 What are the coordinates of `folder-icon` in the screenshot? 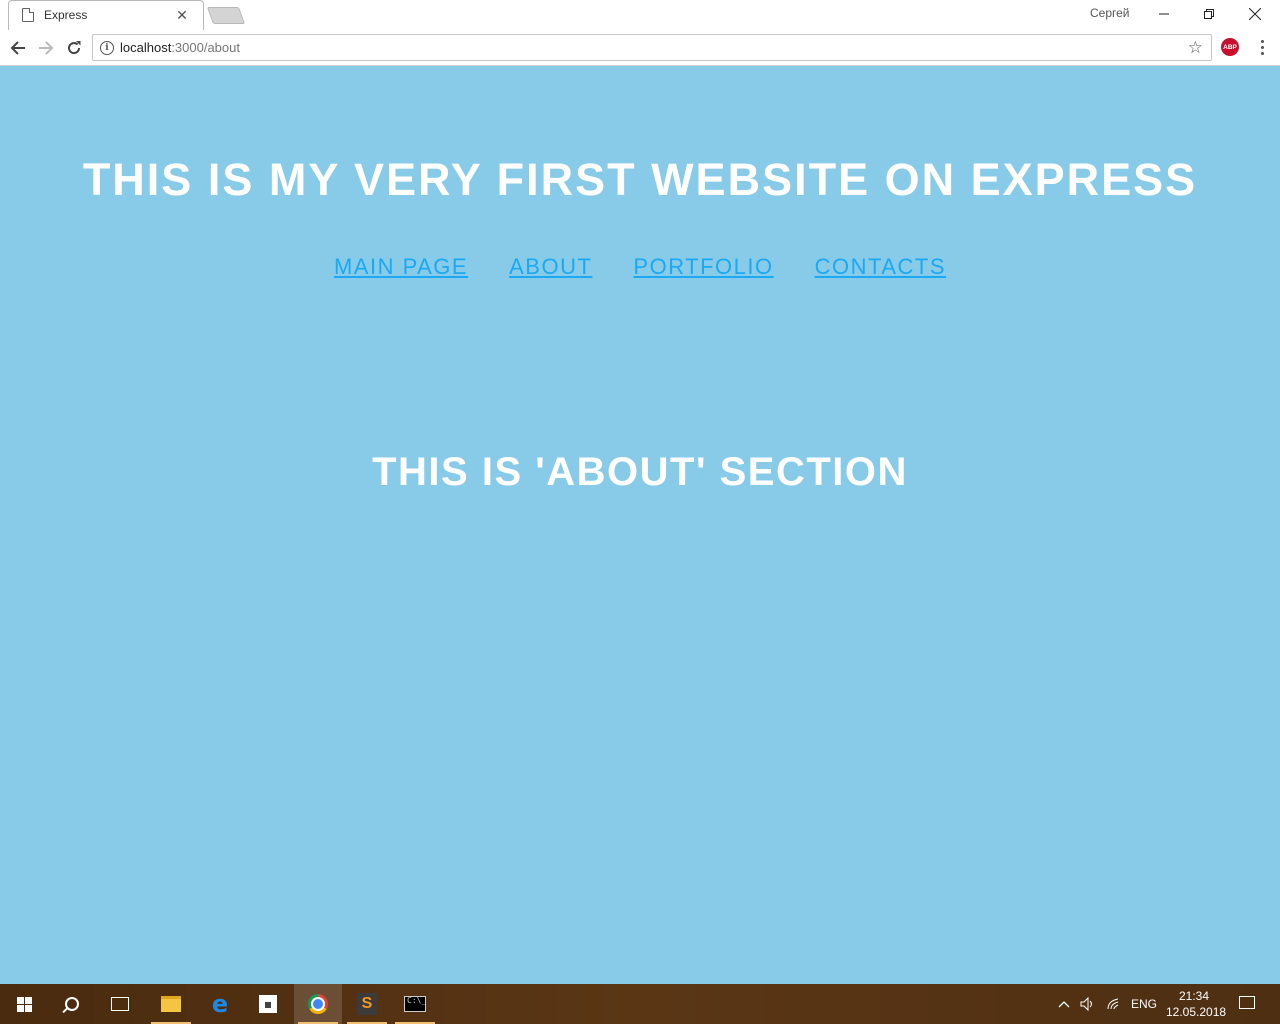 It's located at (171, 1004).